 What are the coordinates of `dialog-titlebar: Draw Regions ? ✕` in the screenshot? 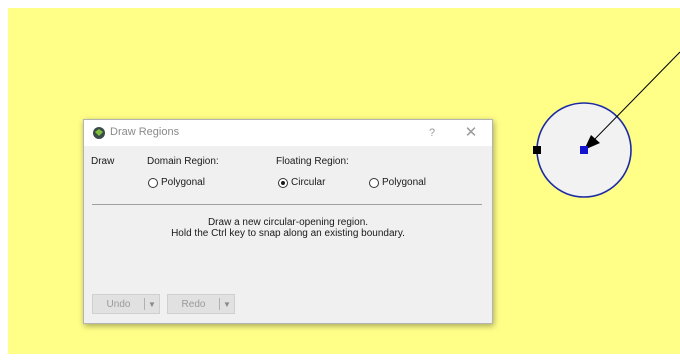 It's located at (288, 133).